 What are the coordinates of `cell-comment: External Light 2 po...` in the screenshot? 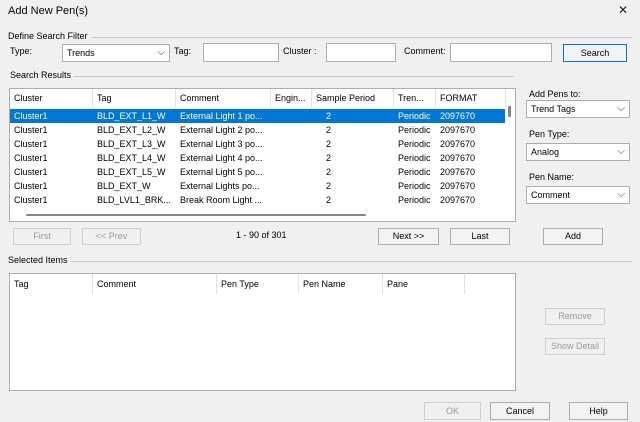 It's located at (221, 130).